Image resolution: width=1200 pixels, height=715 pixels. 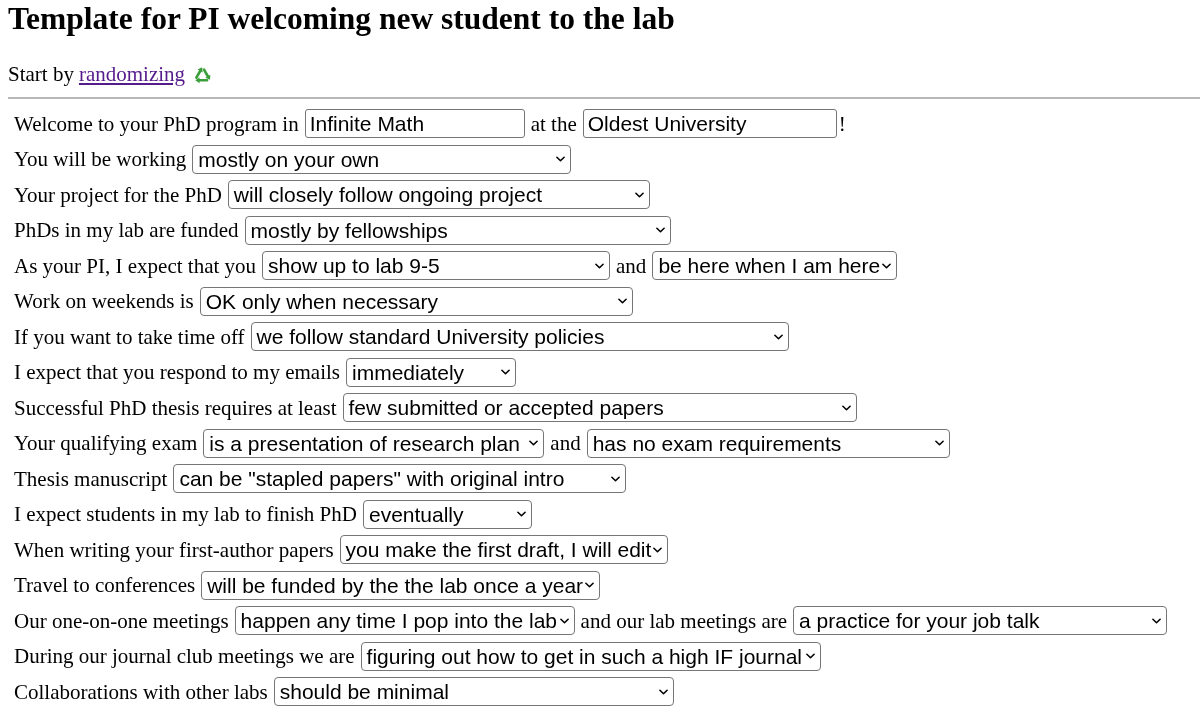 I want to click on dropdown: show up to lab 9-5, so click(x=436, y=265).